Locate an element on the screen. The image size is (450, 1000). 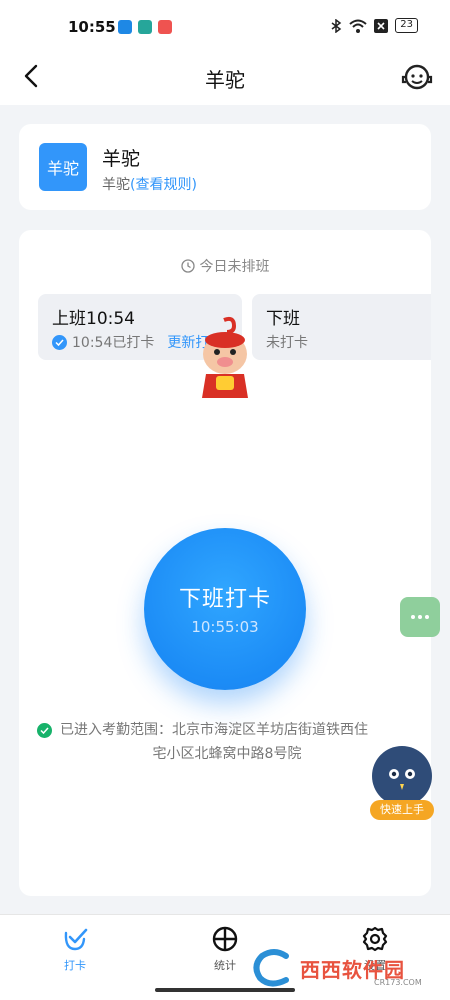
bluetooth-icon is located at coordinates (336, 25).